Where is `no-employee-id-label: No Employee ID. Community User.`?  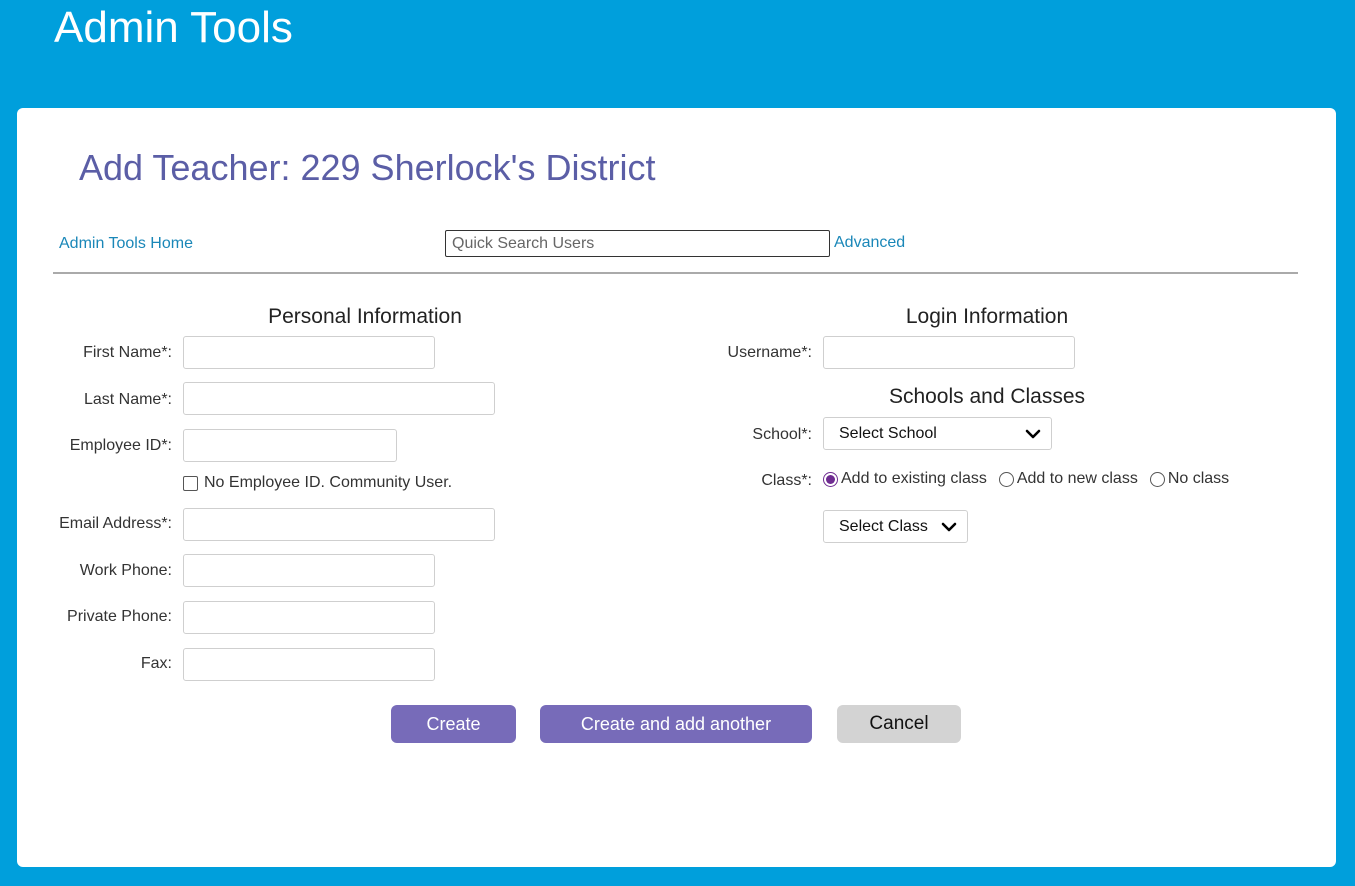 no-employee-id-label: No Employee ID. Community User. is located at coordinates (328, 482).